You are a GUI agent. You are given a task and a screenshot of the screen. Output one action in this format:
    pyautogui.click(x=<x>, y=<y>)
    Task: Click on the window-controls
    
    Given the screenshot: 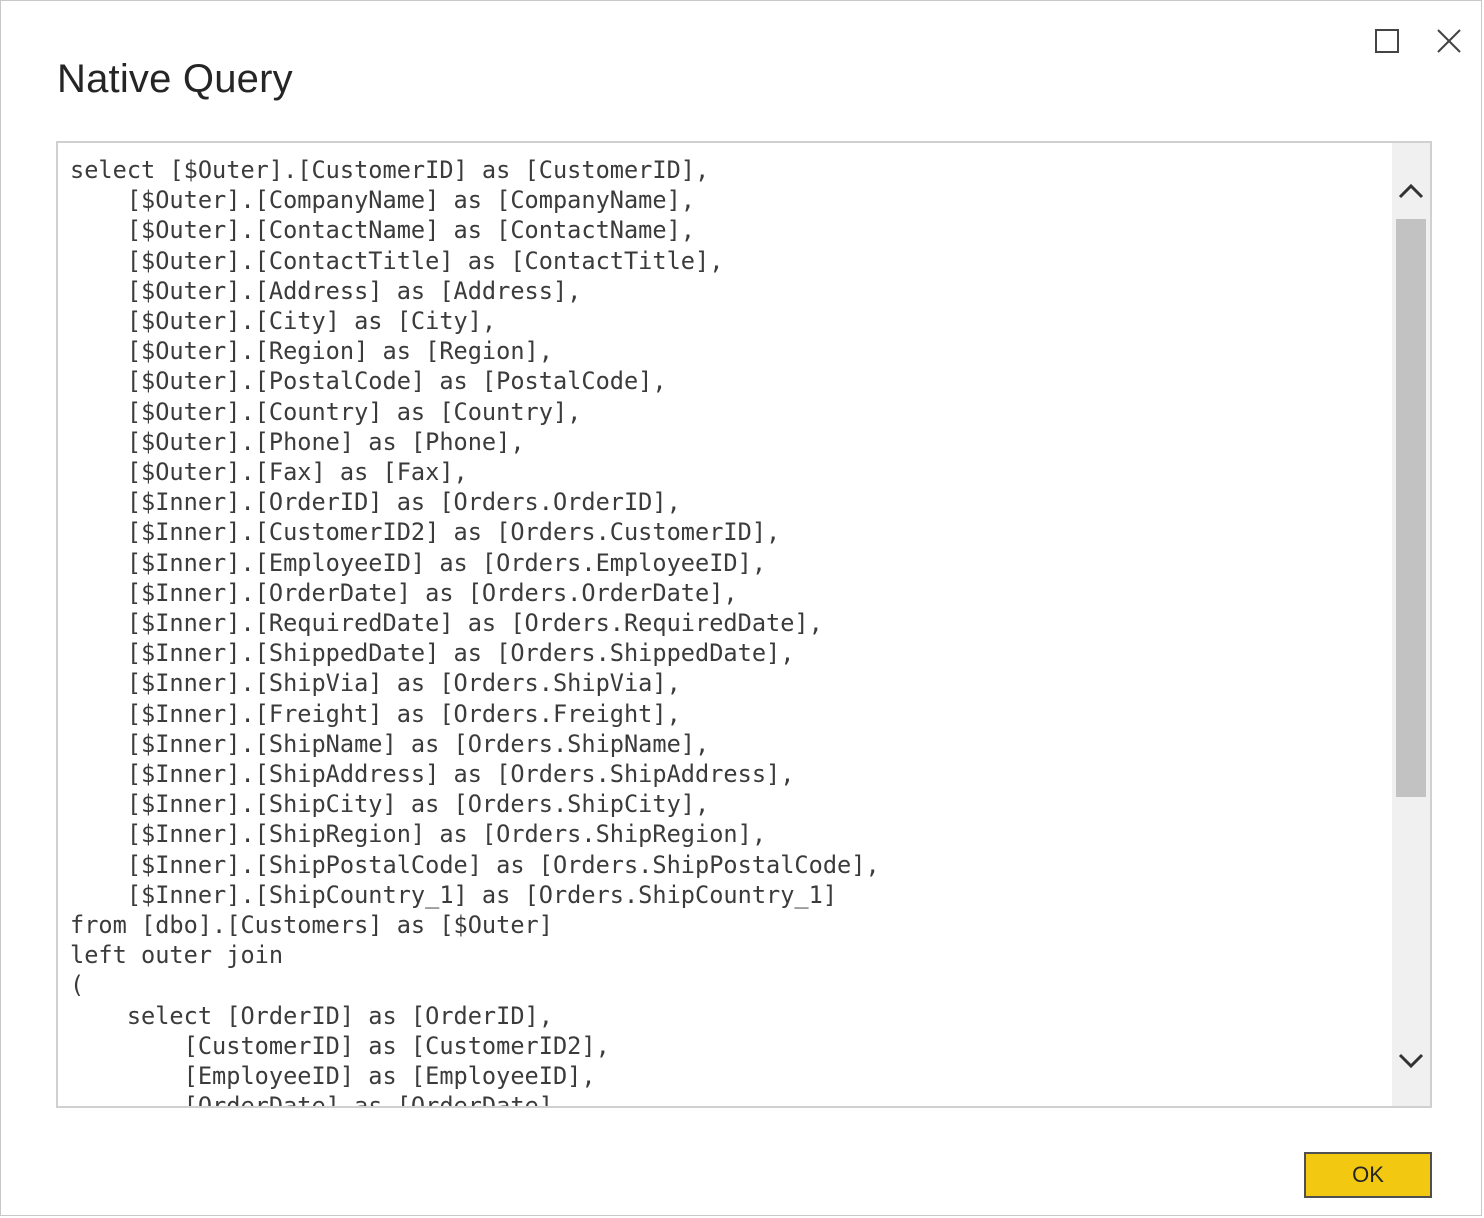 What is the action you would take?
    pyautogui.click(x=1418, y=41)
    